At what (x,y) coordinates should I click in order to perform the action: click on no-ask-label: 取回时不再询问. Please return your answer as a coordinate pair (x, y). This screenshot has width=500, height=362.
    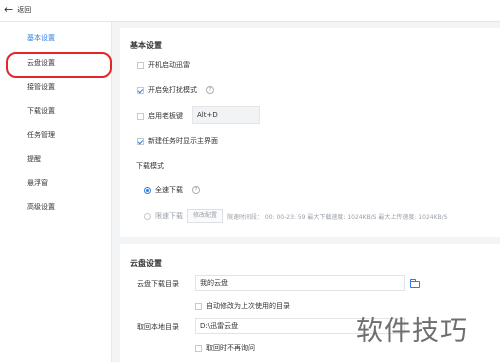
    Looking at the image, I should click on (230, 348).